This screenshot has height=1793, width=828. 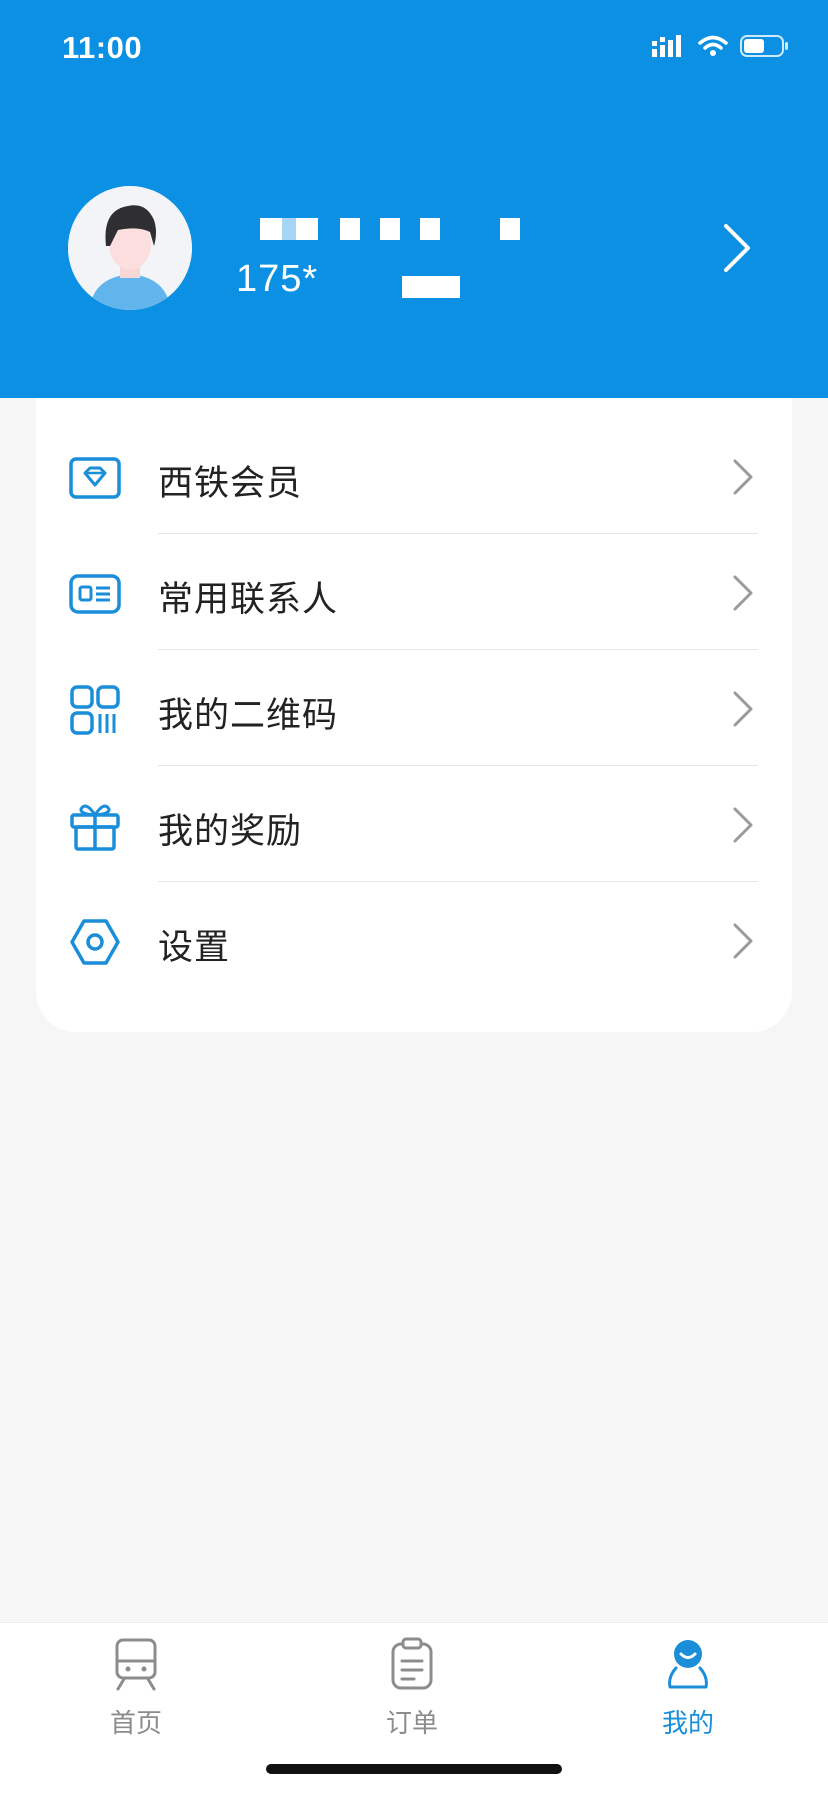 I want to click on diamond-card-icon, so click(x=95, y=478).